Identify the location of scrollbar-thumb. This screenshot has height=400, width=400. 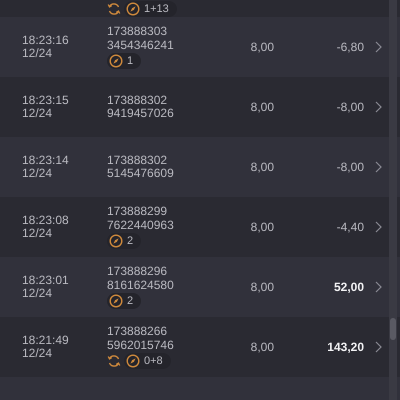
(393, 329).